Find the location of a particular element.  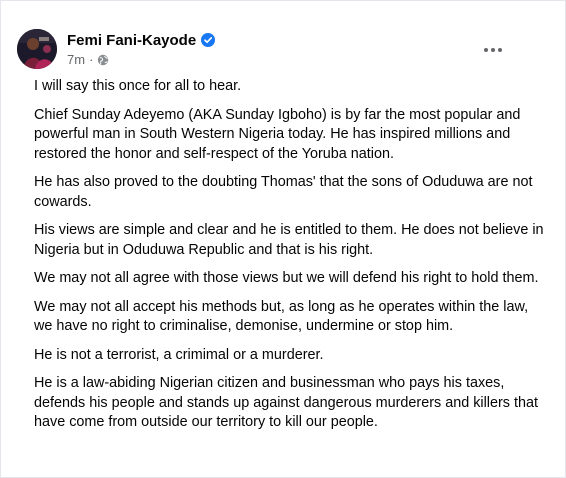

author-row: Femi Fani-Kayode is located at coordinates (141, 40).